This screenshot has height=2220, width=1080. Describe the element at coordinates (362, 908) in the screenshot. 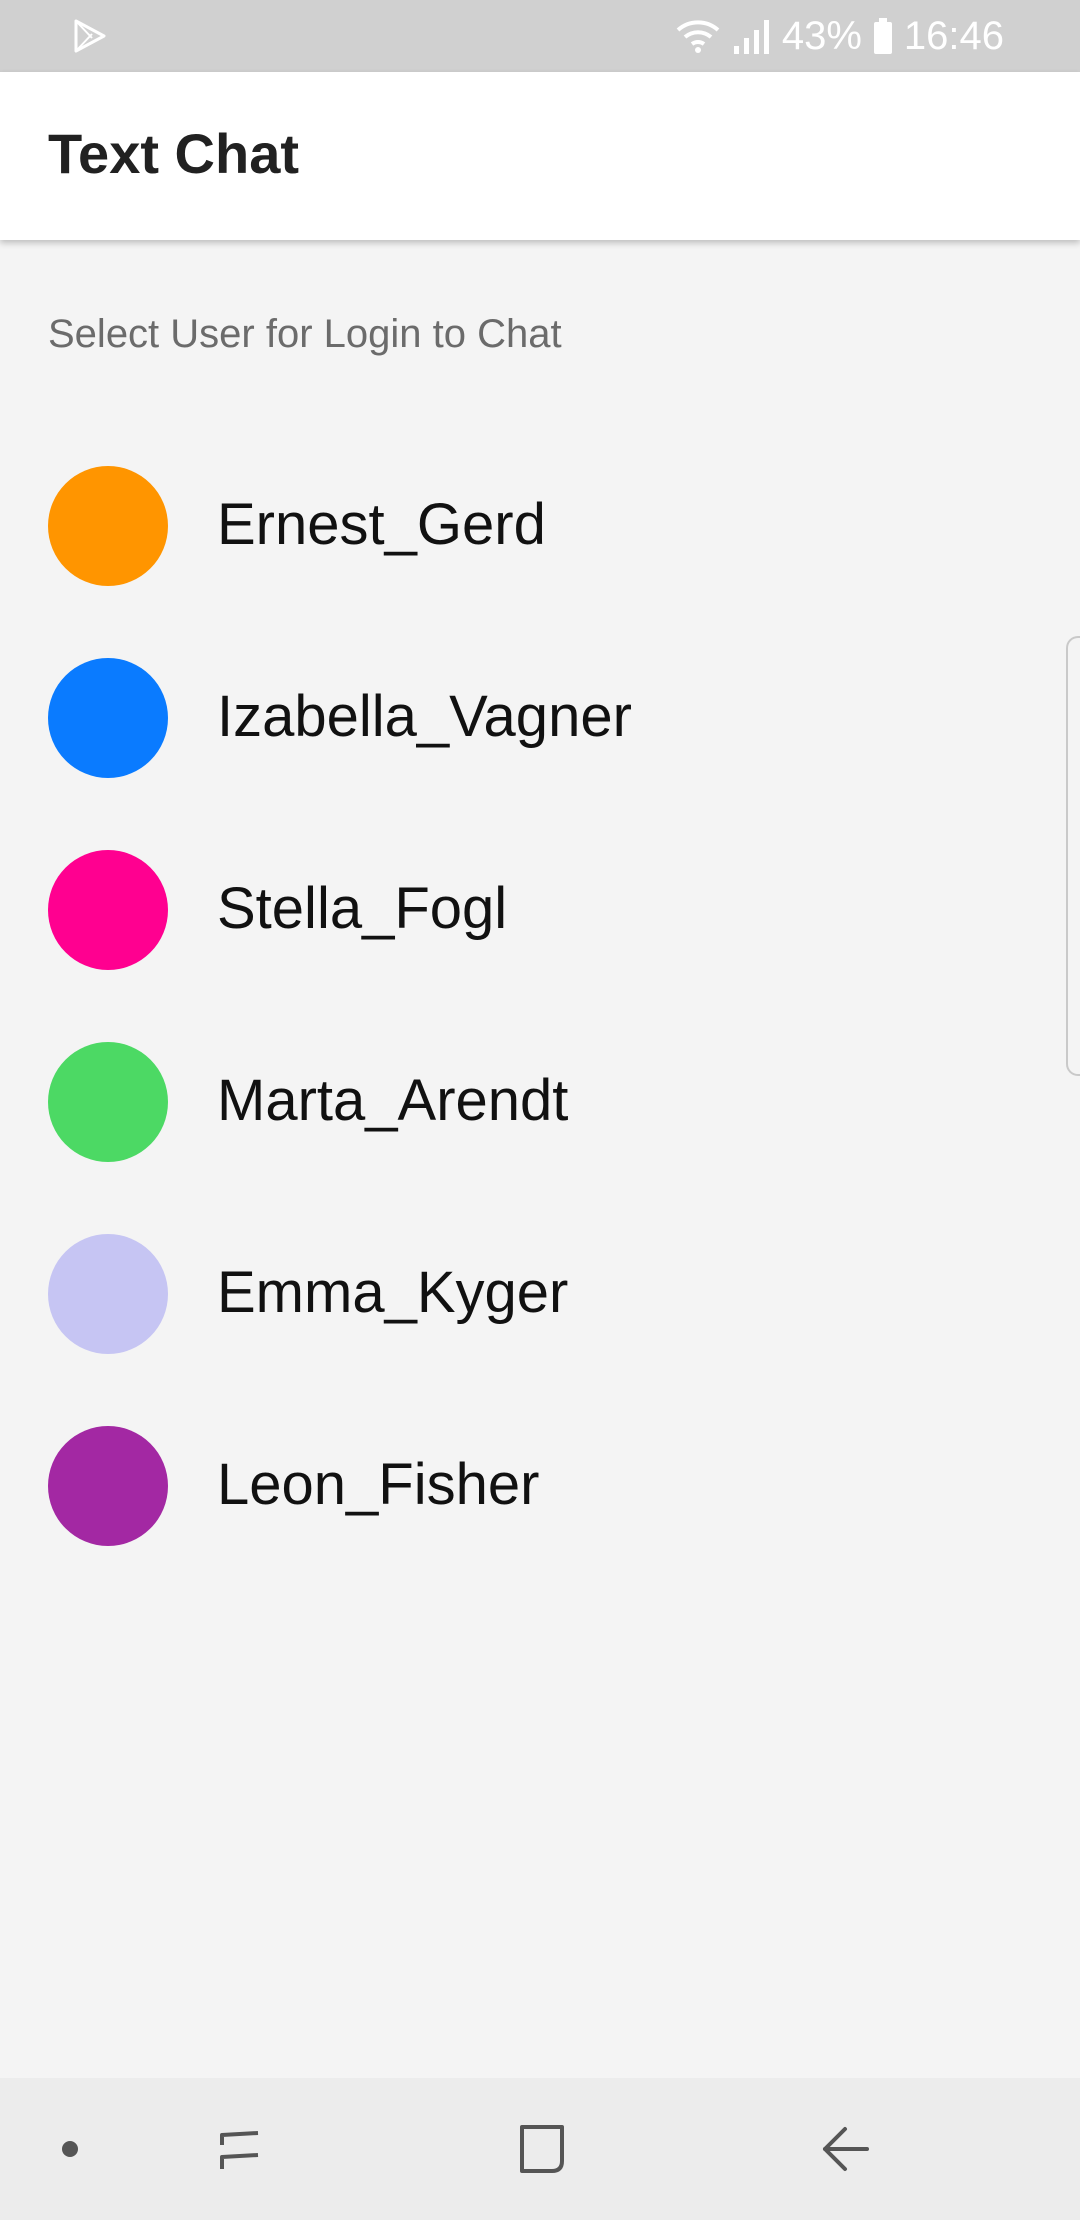

I see `user-name: Stella_Fogl` at that location.